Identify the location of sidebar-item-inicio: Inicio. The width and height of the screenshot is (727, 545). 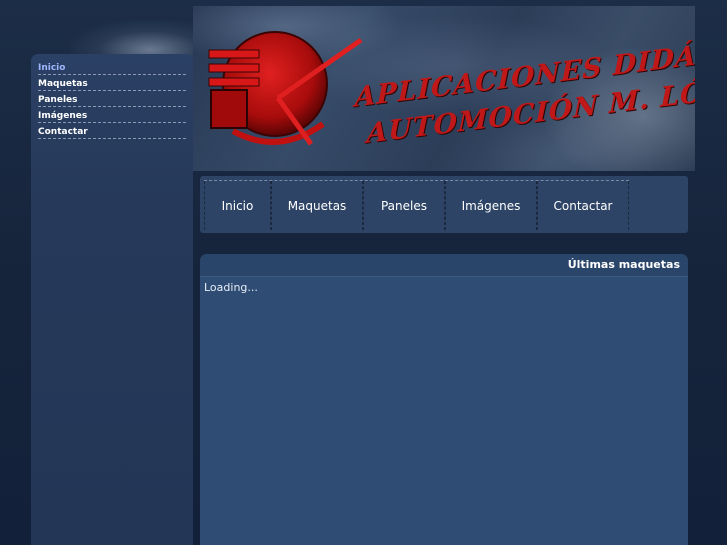
(112, 68).